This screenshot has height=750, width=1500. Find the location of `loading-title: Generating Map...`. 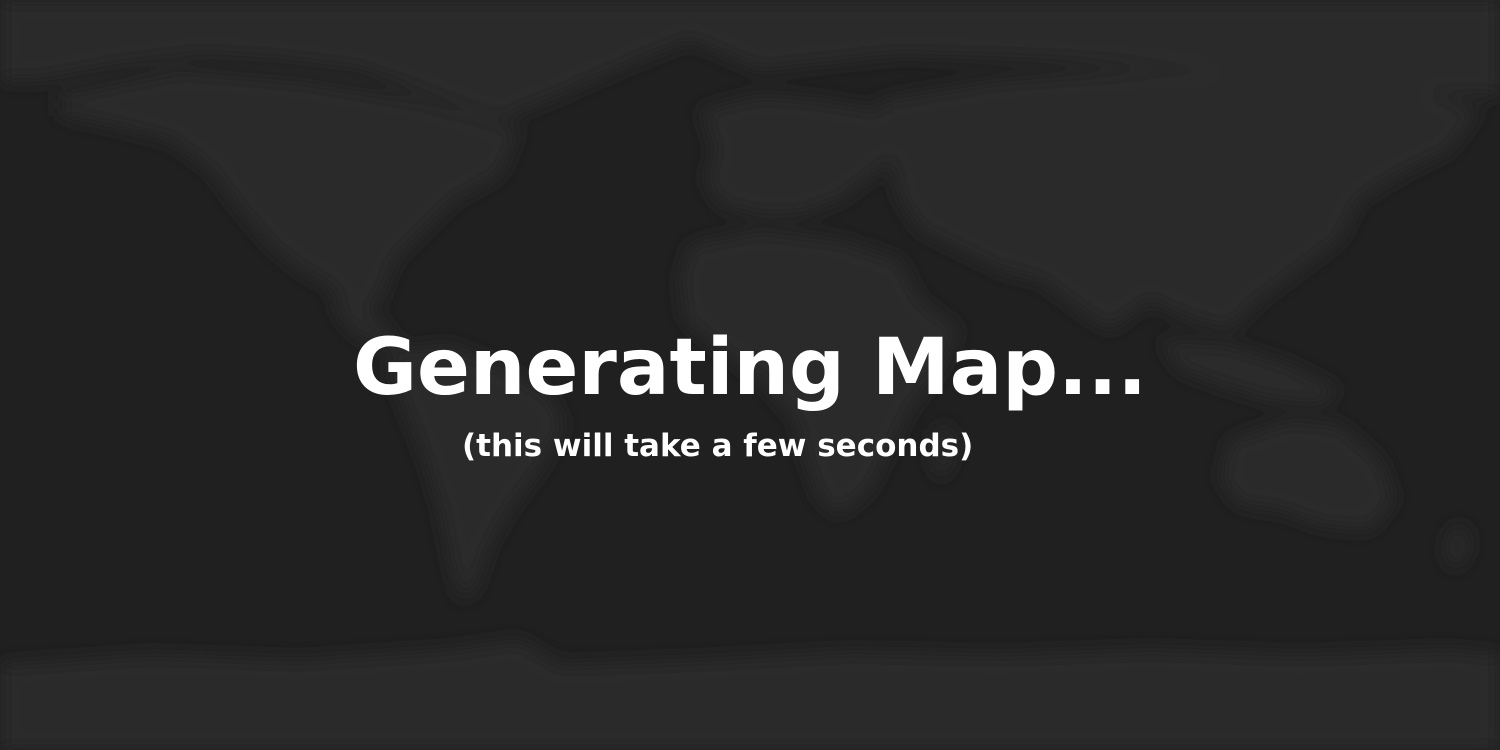

loading-title: Generating Map... is located at coordinates (750, 368).